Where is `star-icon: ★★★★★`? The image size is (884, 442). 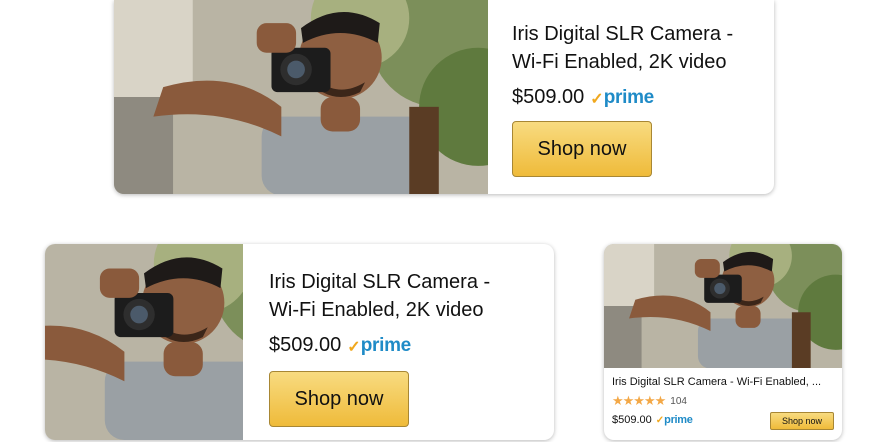 star-icon: ★★★★★ is located at coordinates (639, 401).